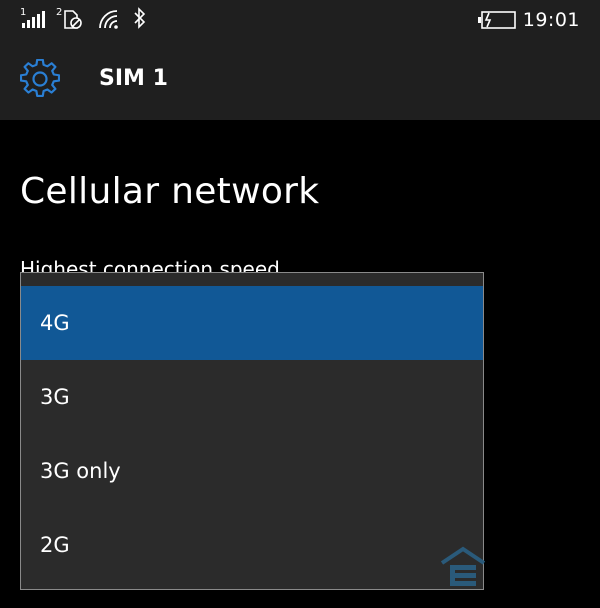  What do you see at coordinates (69, 18) in the screenshot?
I see `sim2-no-signal-icon: 2` at bounding box center [69, 18].